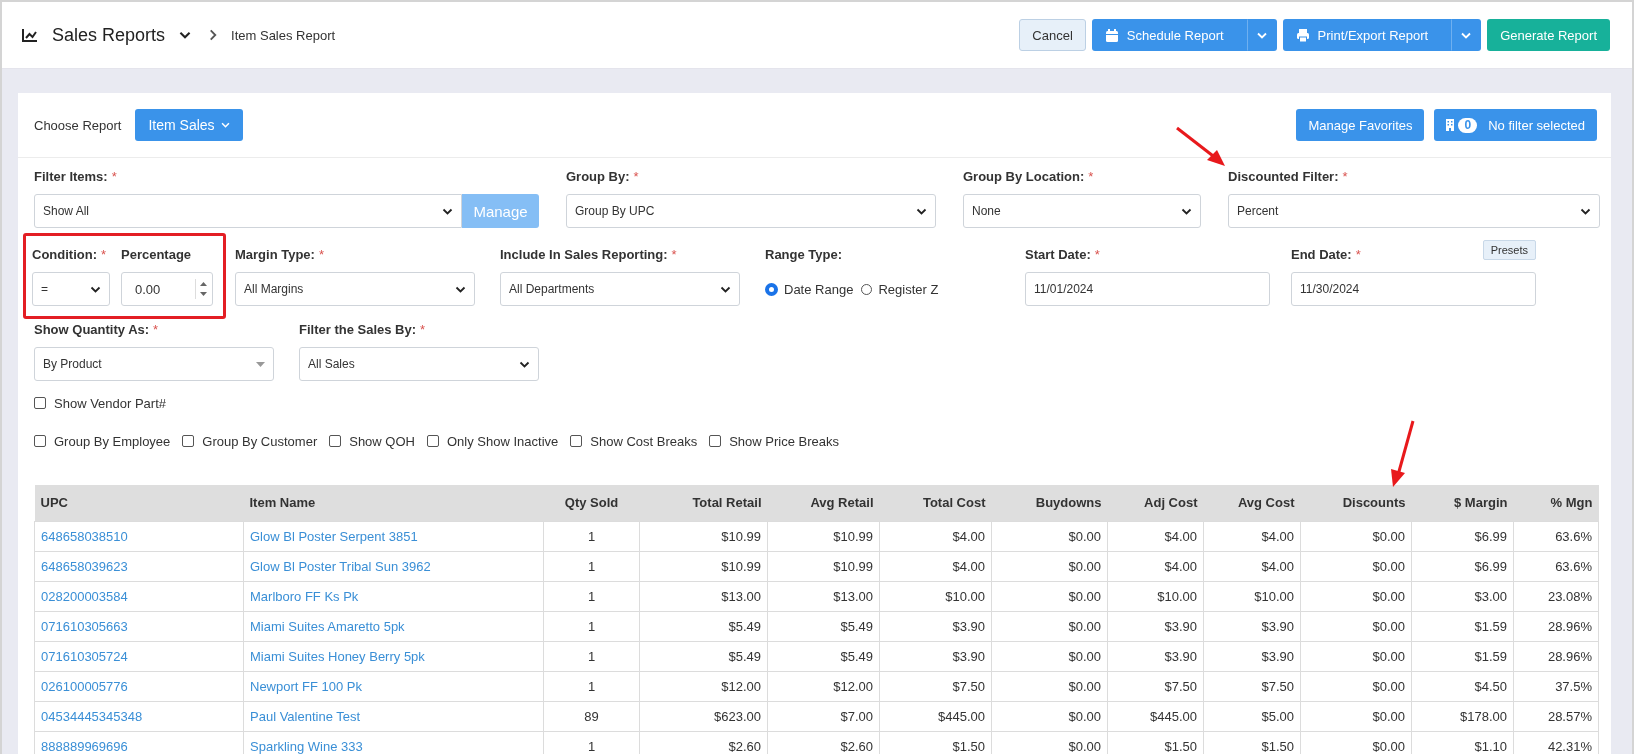  I want to click on breadcrumb: Item Sales Report, so click(283, 35).